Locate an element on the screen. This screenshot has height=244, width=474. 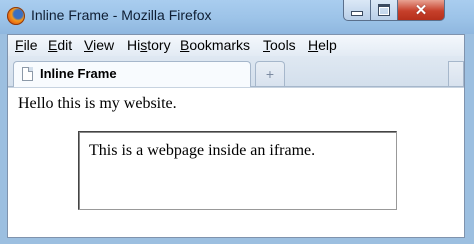
tab-strip: Inline Frame + is located at coordinates (236, 71).